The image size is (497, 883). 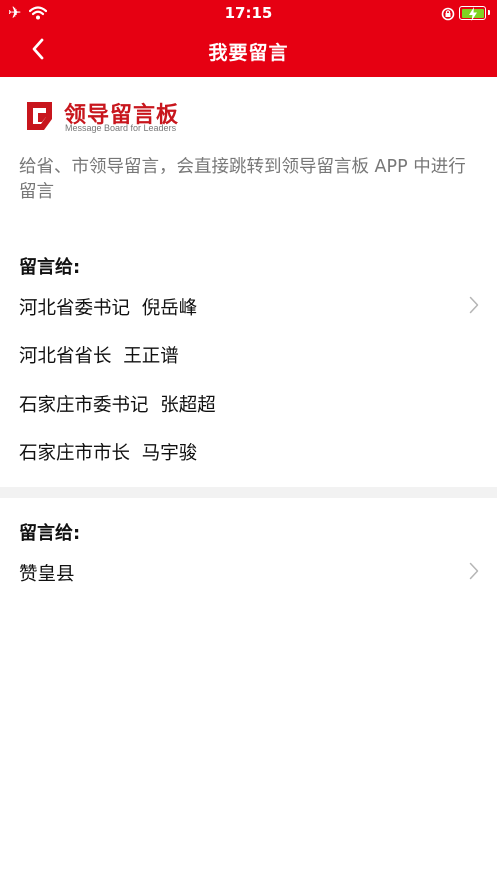 What do you see at coordinates (249, 403) in the screenshot?
I see `list-item-city-secretary: 石家庄市委书记 张超超` at bounding box center [249, 403].